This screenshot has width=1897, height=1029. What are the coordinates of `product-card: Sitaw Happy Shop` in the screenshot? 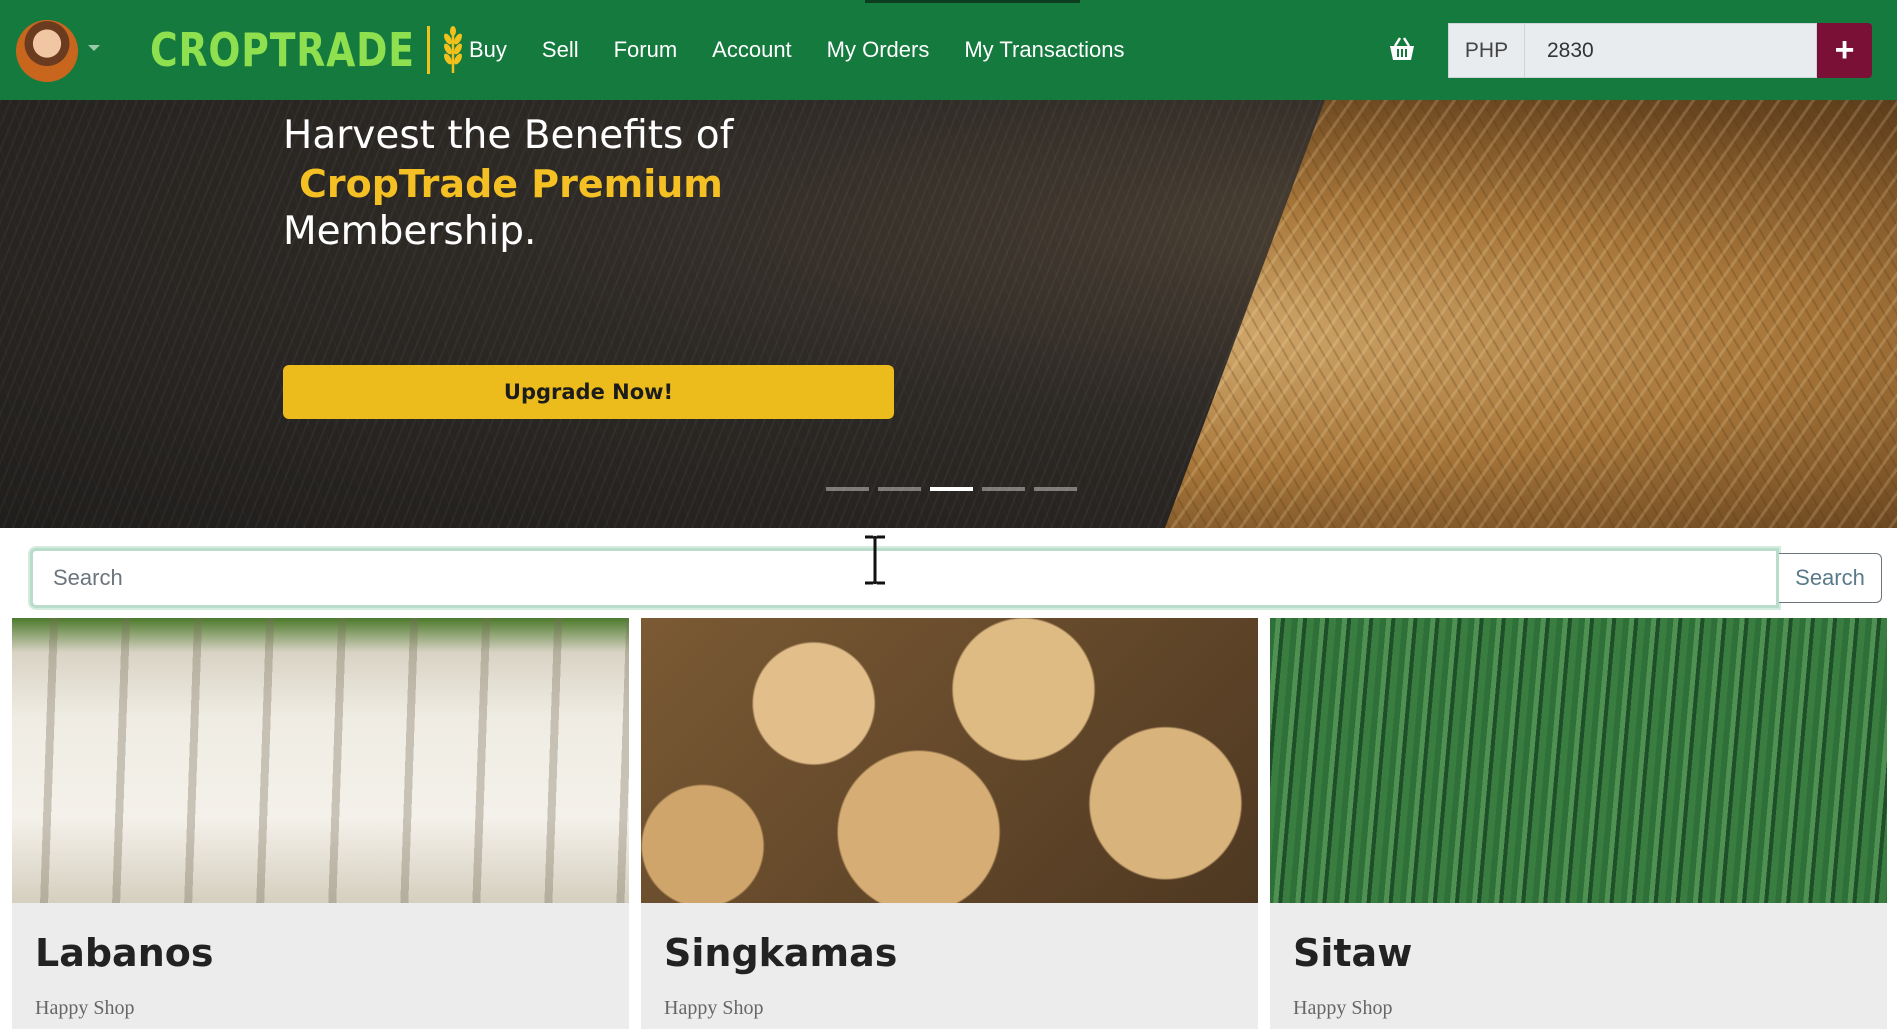 It's located at (1578, 823).